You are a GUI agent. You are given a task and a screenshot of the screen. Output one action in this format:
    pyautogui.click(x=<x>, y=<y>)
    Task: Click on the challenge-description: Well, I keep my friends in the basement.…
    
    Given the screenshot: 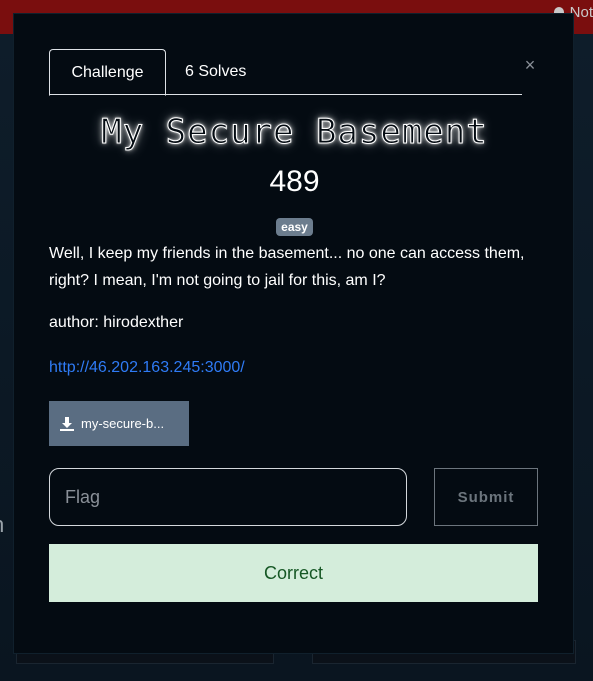 What is the action you would take?
    pyautogui.click(x=287, y=267)
    